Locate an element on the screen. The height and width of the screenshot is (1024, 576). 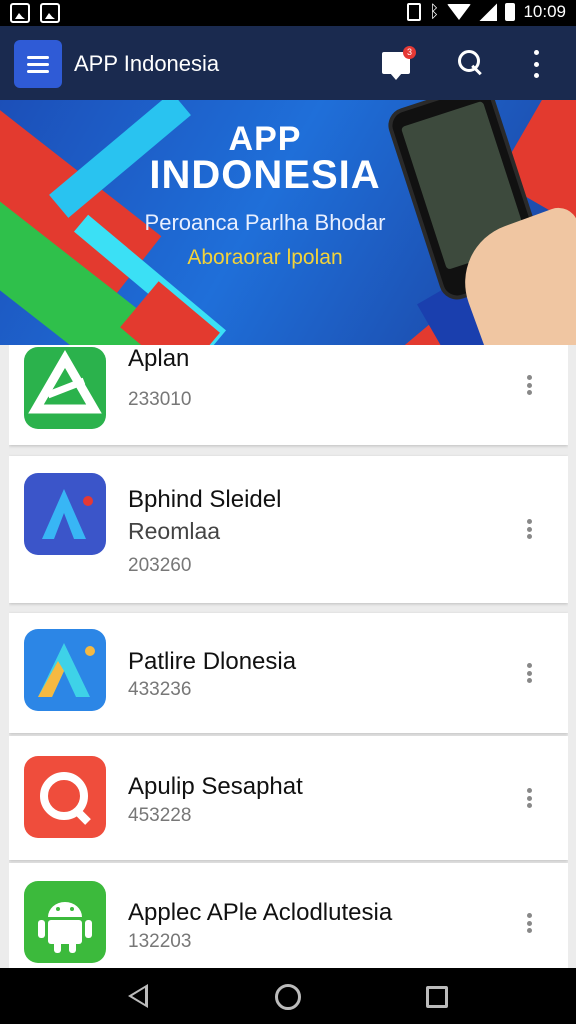
app-name: Applec APle Aclodlutesia is located at coordinates (260, 912).